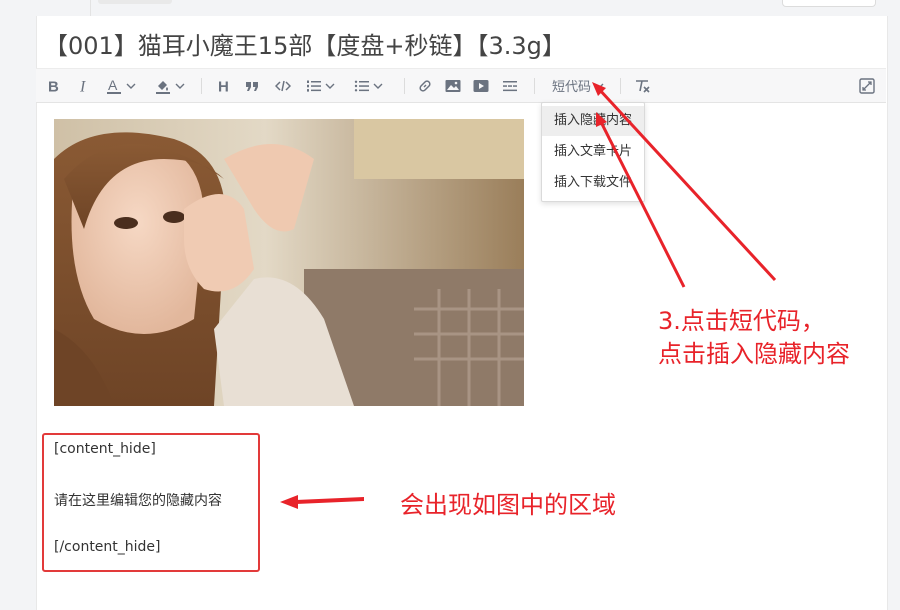 The height and width of the screenshot is (610, 900). What do you see at coordinates (444, 46) in the screenshot?
I see `post-title: 【001】猫耳小魔王15部【度盘+秒链】【3.3g】` at bounding box center [444, 46].